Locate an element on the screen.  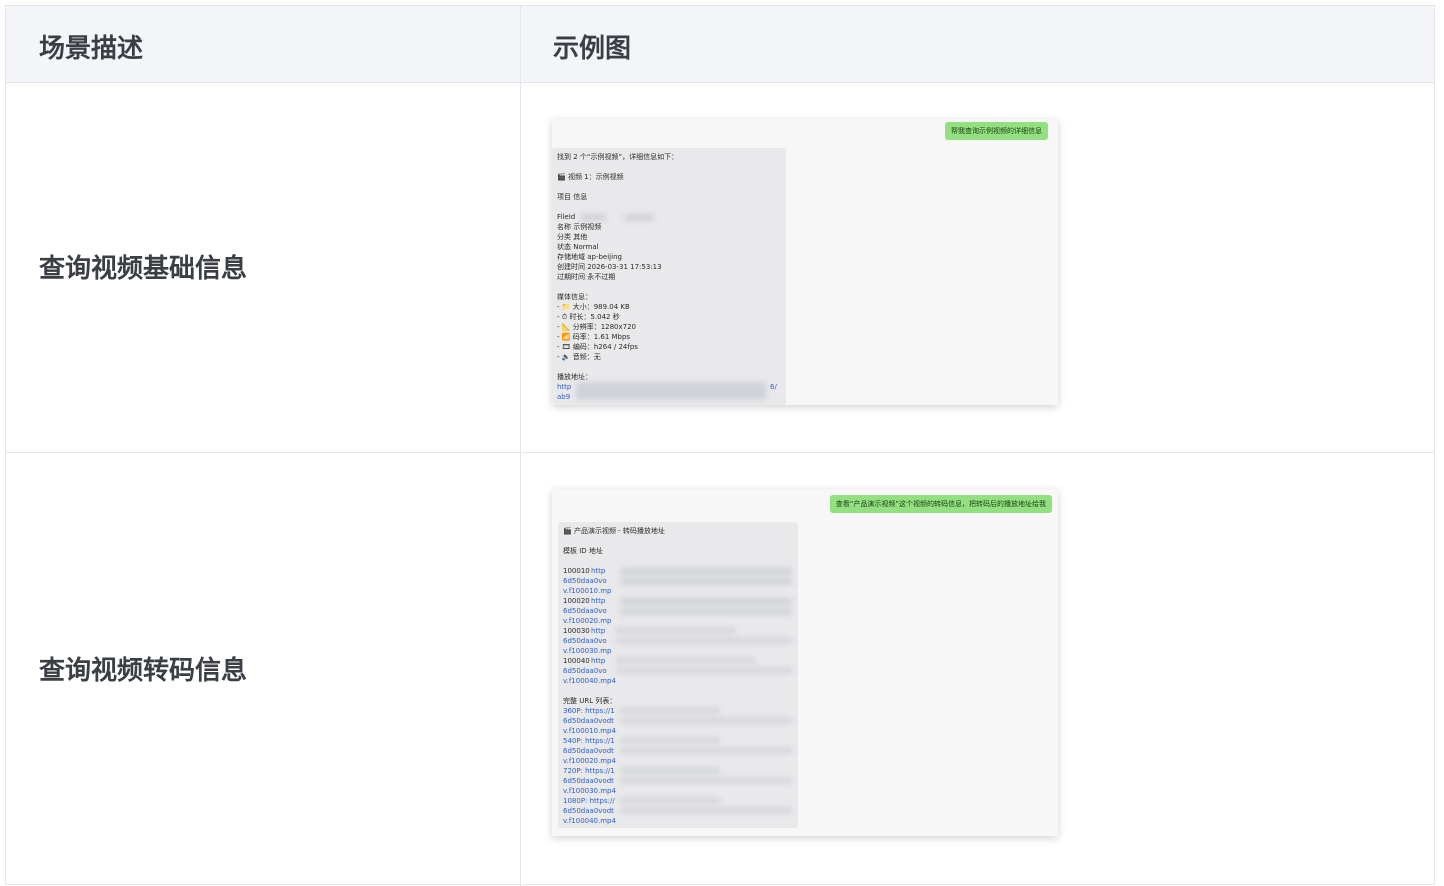
reply-link: 6/ is located at coordinates (773, 387).